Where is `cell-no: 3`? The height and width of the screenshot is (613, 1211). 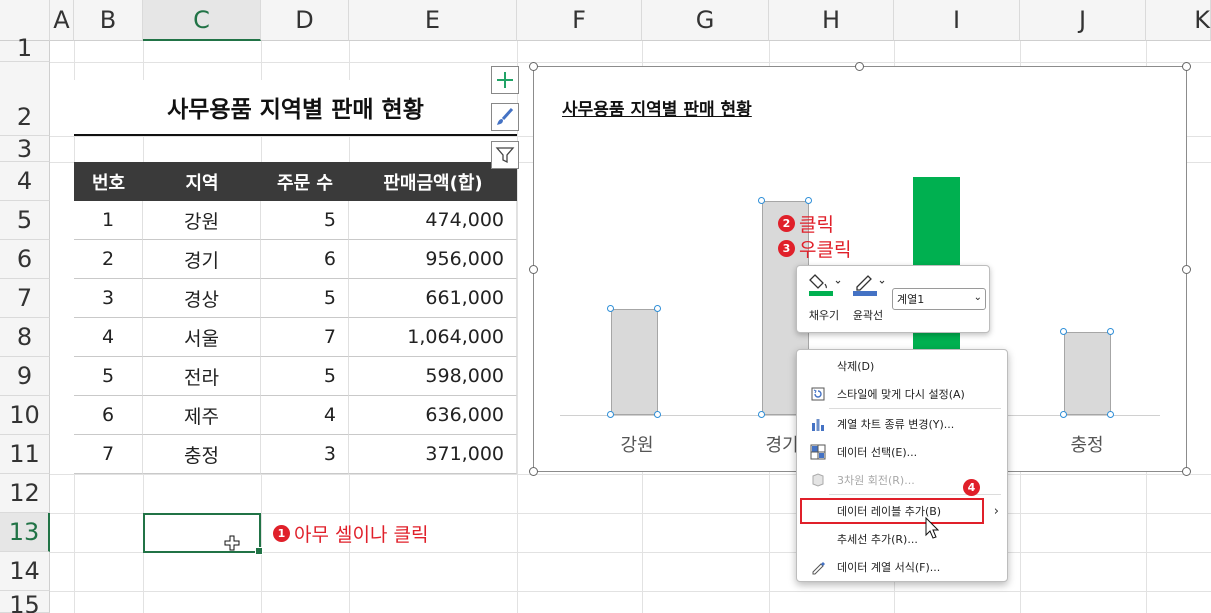 cell-no: 3 is located at coordinates (108, 298).